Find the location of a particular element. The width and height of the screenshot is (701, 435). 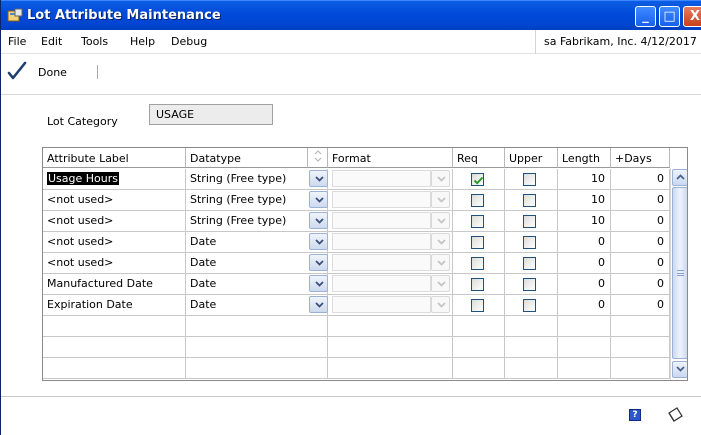

menu-tools: Tools is located at coordinates (94, 41).